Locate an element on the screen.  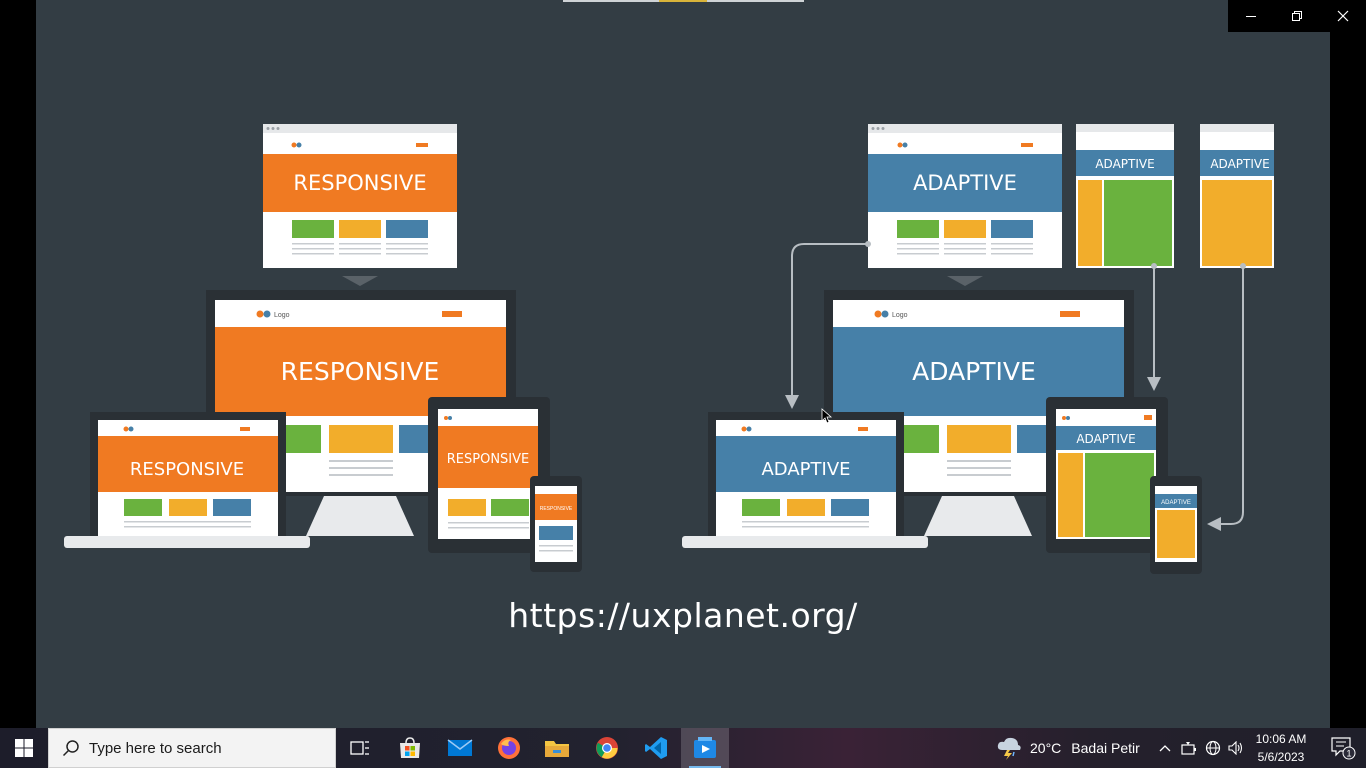
minimize-icon is located at coordinates (1251, 16).